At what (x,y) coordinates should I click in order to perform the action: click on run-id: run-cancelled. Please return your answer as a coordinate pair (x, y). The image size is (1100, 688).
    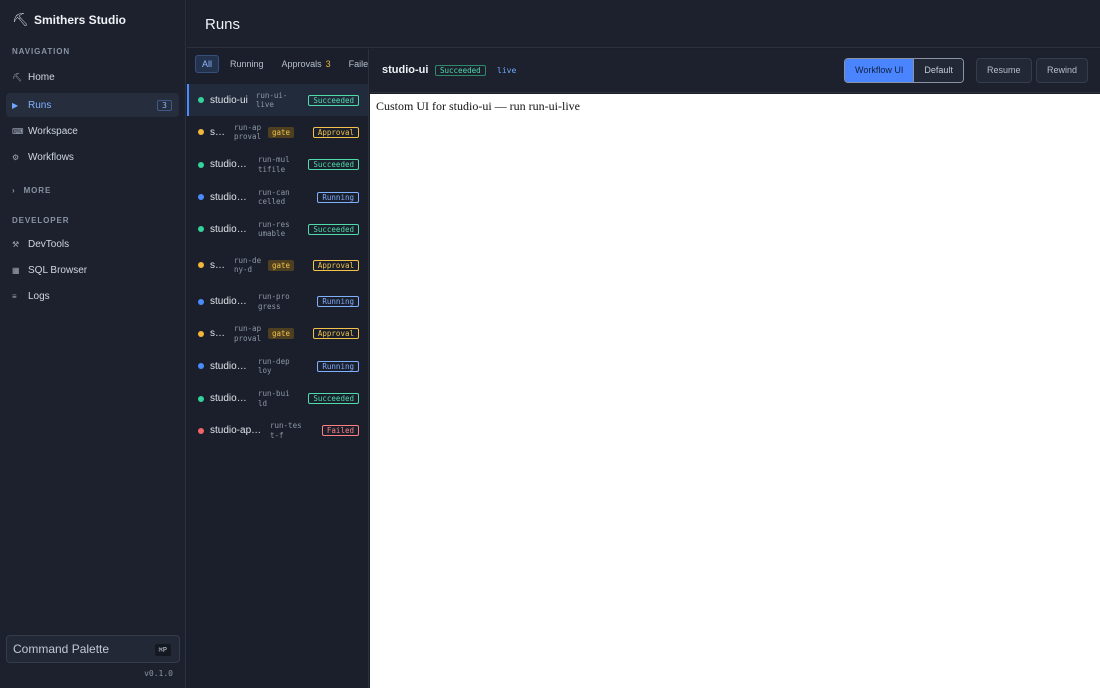
    Looking at the image, I should click on (274, 197).